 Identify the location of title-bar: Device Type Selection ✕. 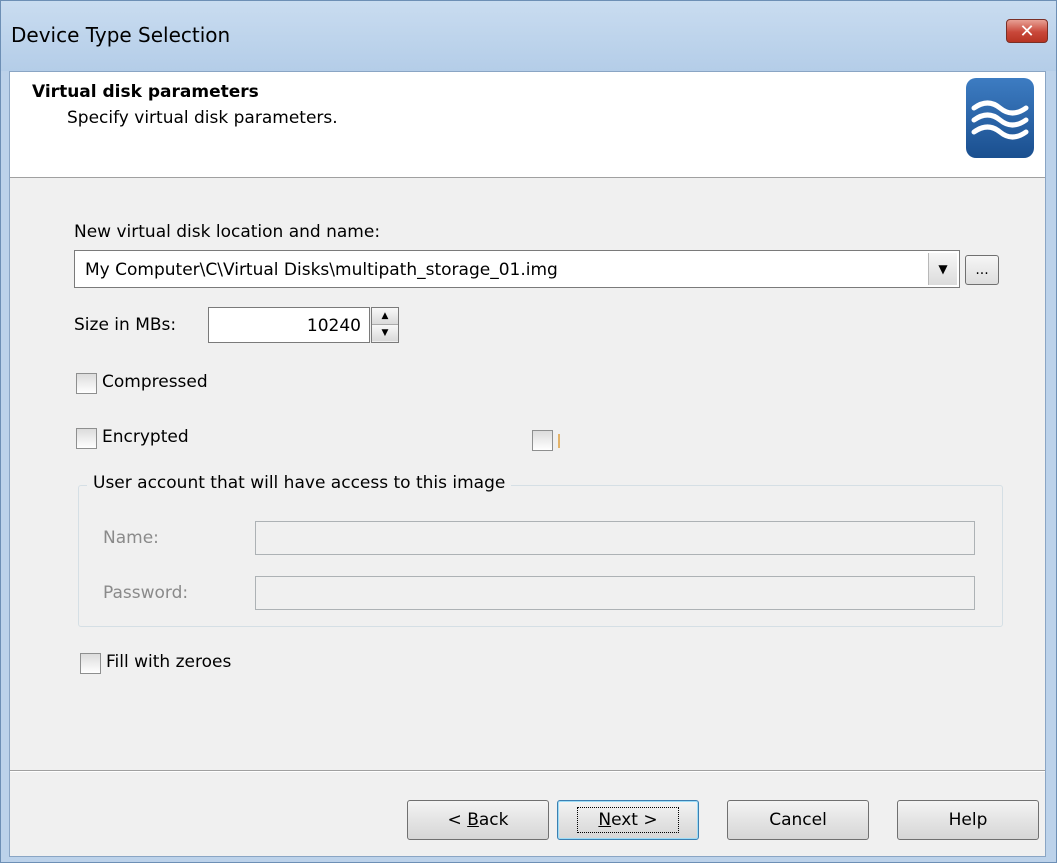
(528, 36).